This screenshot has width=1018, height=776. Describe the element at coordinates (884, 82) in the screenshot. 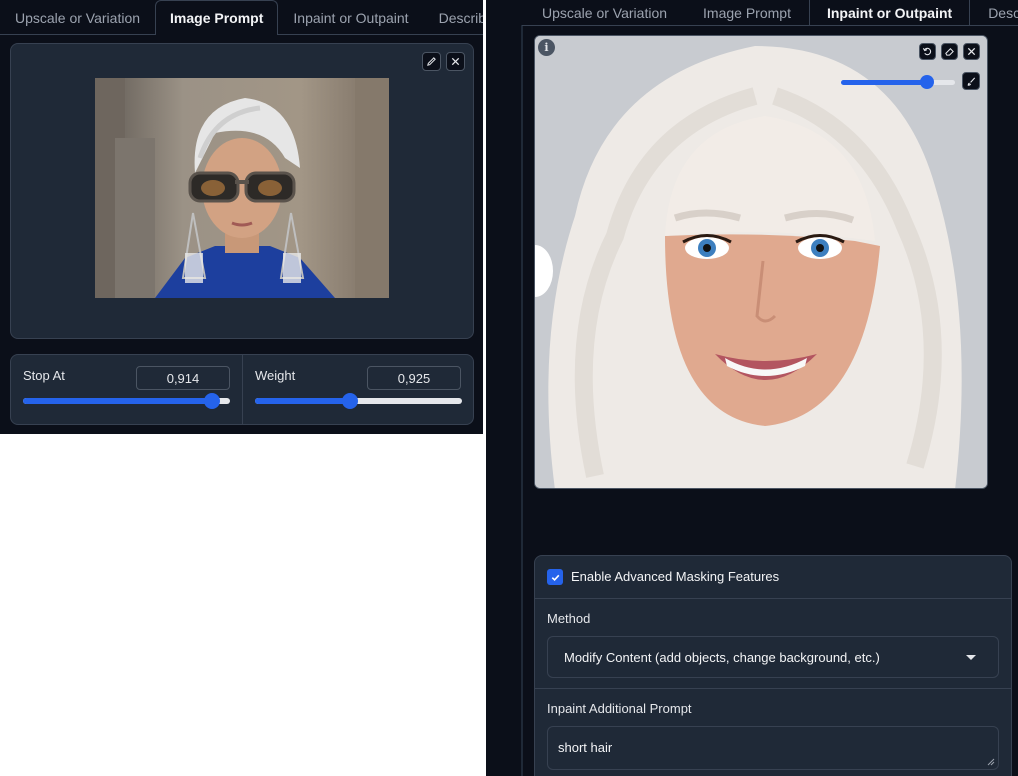

I see `brush-size-fill` at that location.